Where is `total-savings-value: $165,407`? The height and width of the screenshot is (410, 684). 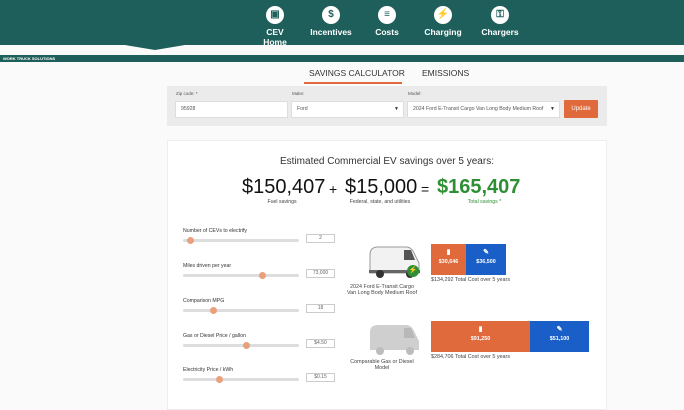 total-savings-value: $165,407 is located at coordinates (479, 187).